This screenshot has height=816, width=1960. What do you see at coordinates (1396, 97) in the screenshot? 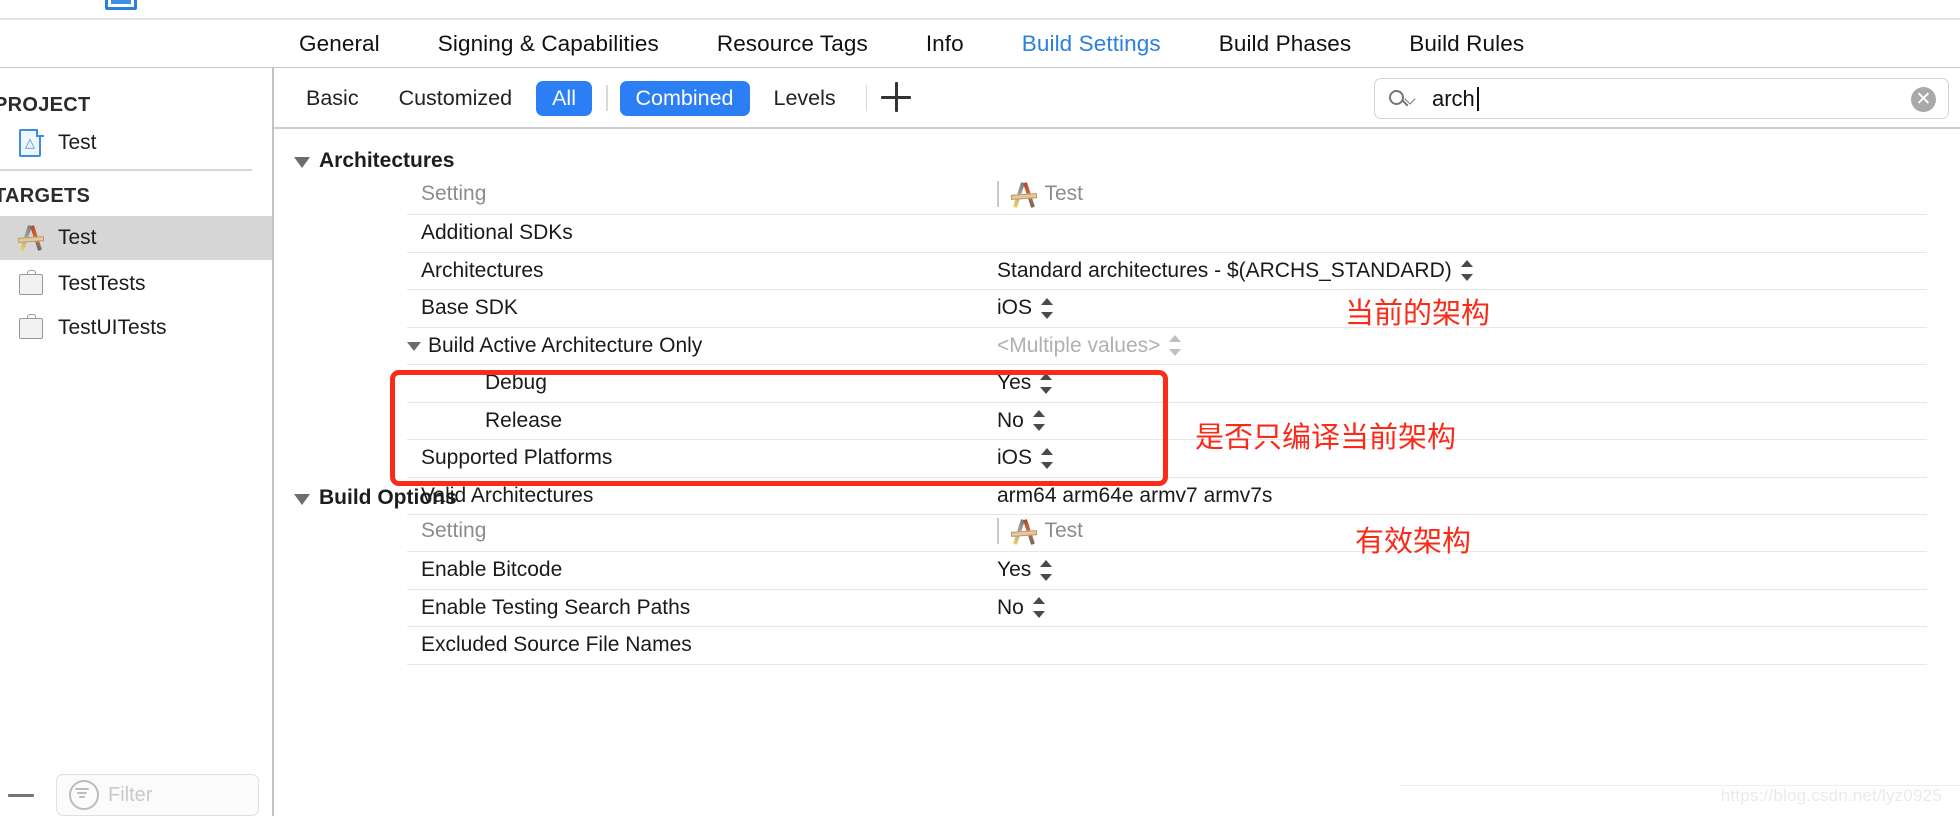
I see `search-icon-lens` at bounding box center [1396, 97].